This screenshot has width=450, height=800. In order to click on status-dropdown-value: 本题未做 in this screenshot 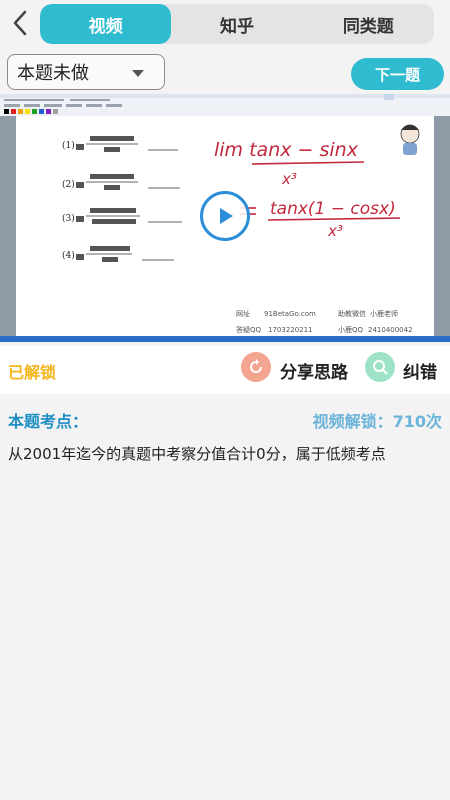, I will do `click(53, 73)`.